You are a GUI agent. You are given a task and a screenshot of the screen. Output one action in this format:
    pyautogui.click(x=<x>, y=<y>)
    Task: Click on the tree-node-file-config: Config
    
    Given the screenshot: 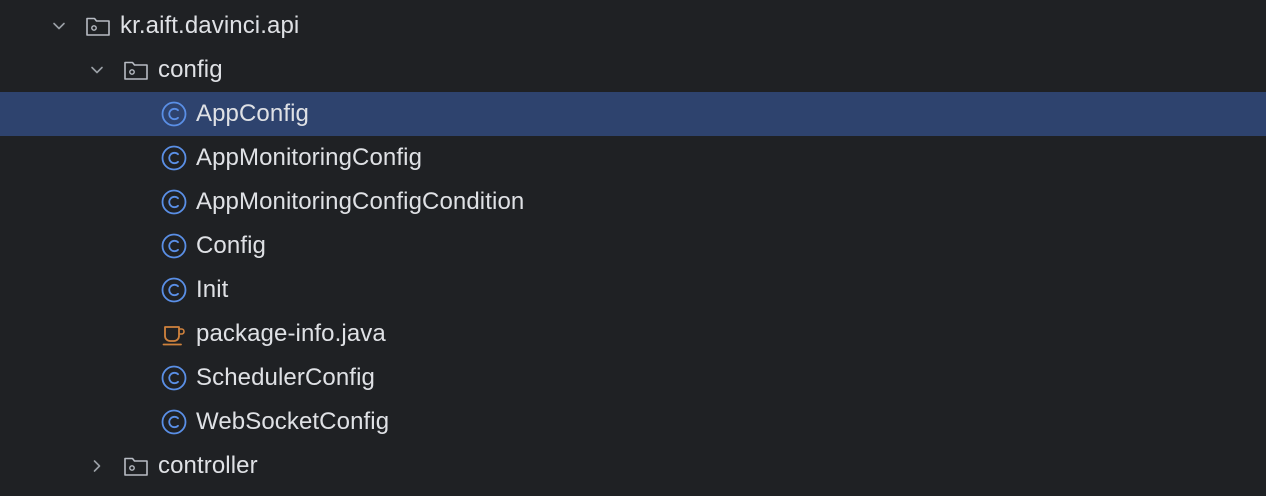 What is the action you would take?
    pyautogui.click(x=633, y=246)
    